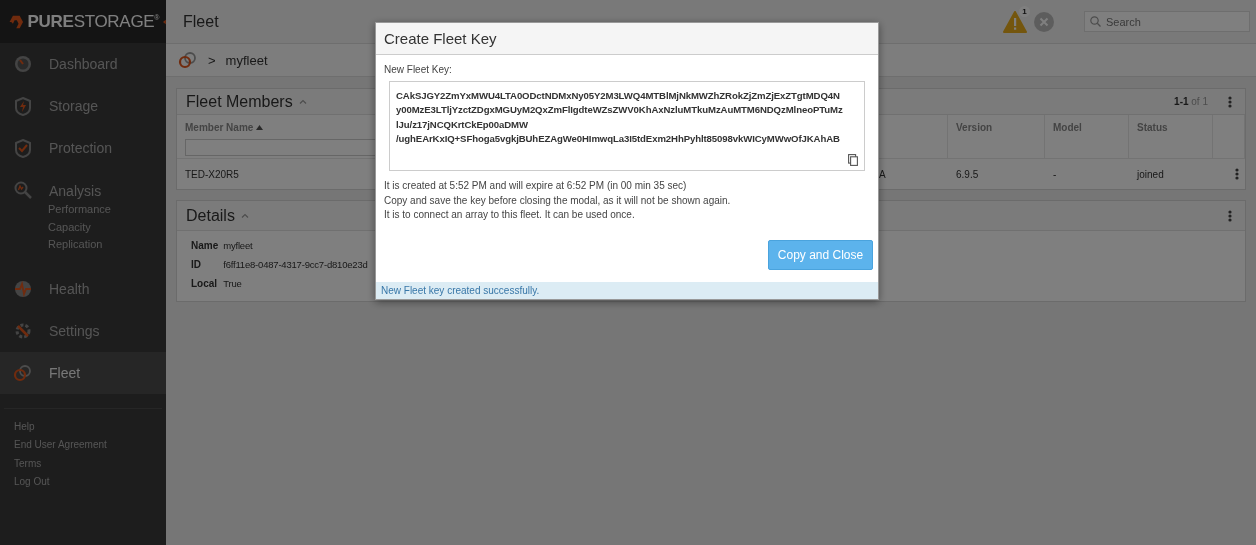  What do you see at coordinates (83, 288) in the screenshot?
I see `nav-item: Health` at bounding box center [83, 288].